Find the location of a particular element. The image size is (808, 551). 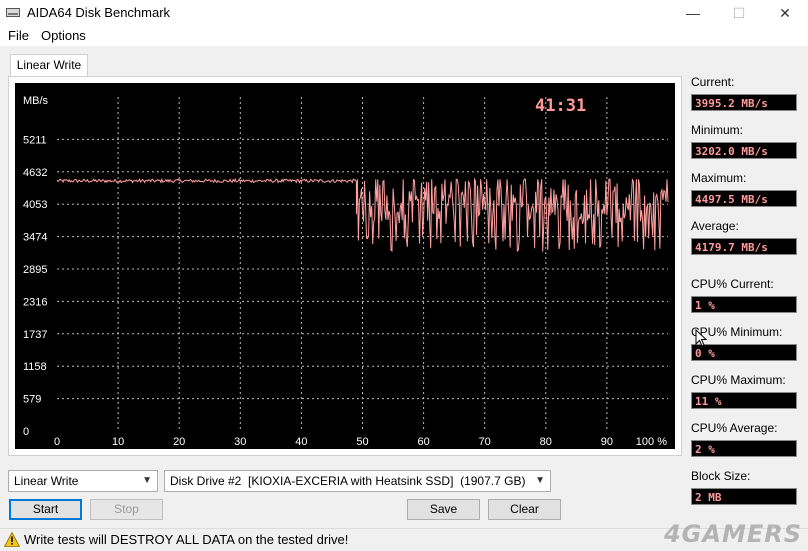

y-tick-label: 0 is located at coordinates (26, 432).